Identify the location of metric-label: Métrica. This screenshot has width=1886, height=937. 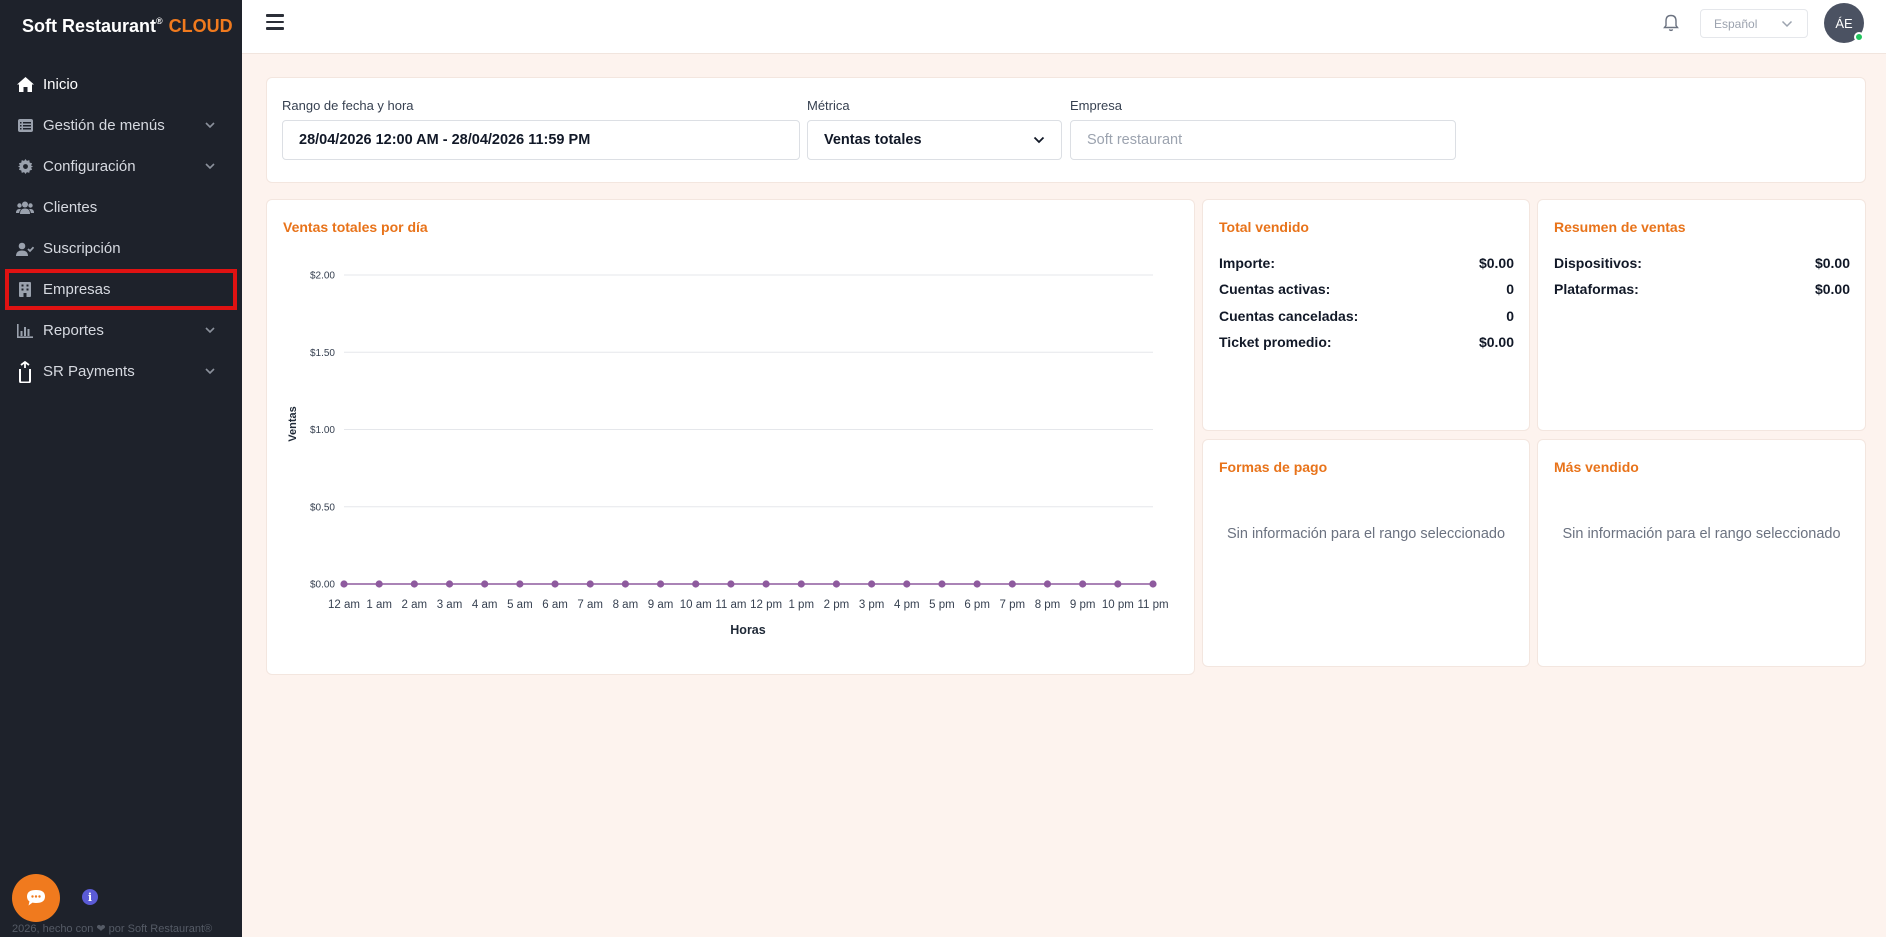
(828, 105).